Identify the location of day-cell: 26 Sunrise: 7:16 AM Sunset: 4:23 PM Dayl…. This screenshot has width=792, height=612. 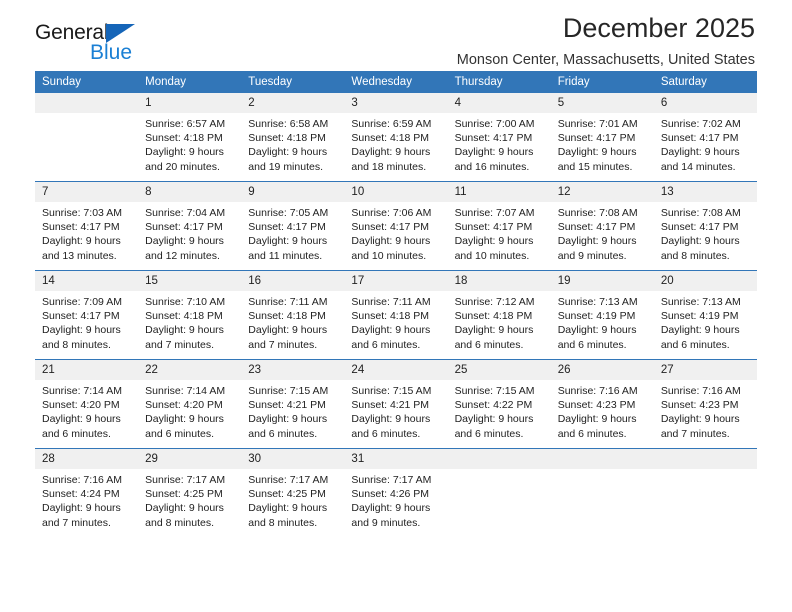
(602, 404).